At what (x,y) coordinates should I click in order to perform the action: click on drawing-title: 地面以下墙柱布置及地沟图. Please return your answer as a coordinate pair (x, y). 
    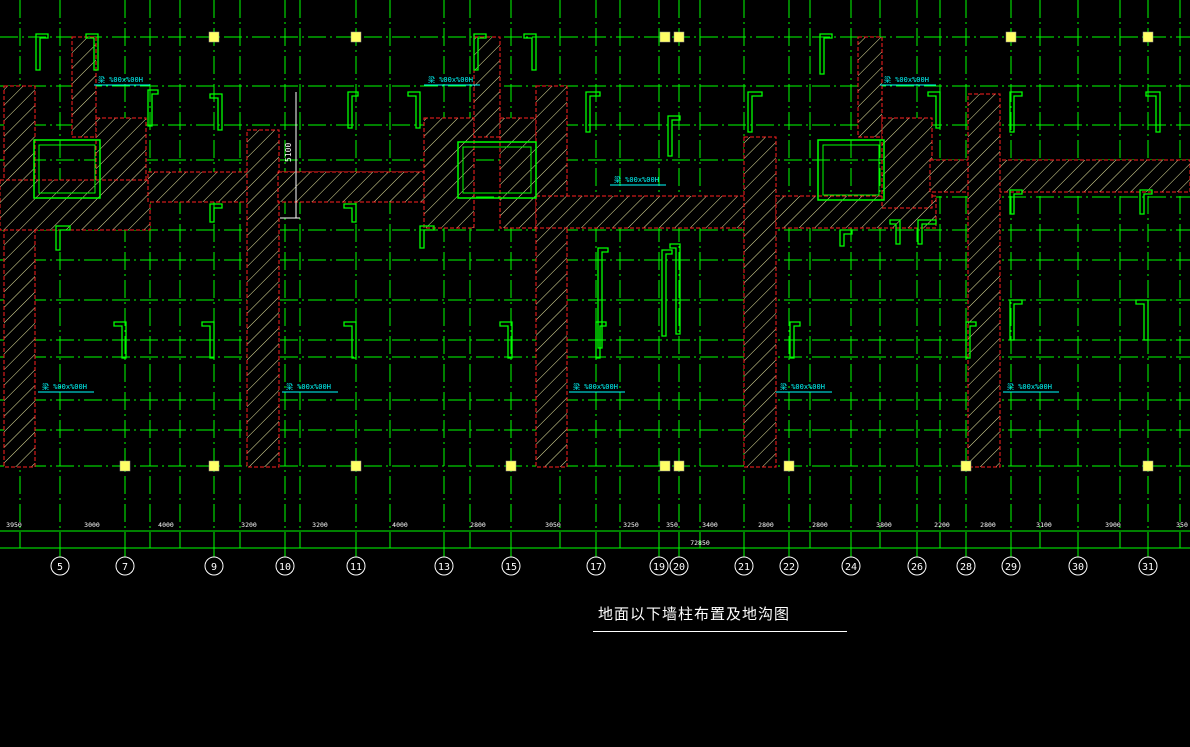
    Looking at the image, I should click on (694, 614).